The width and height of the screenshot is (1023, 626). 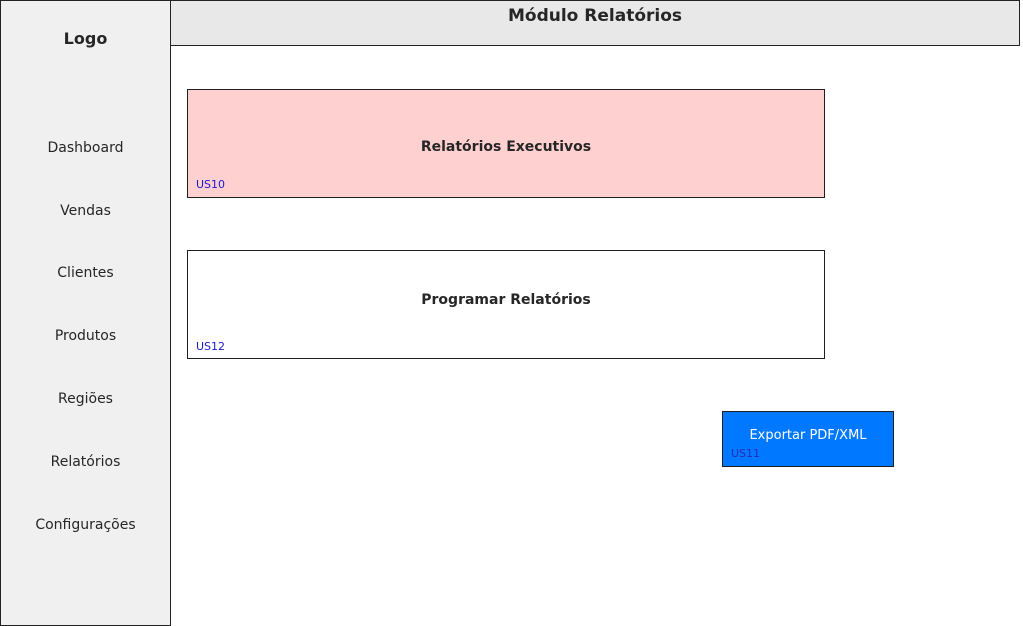 What do you see at coordinates (85, 399) in the screenshot?
I see `sidebar-item-regioes: Regiões` at bounding box center [85, 399].